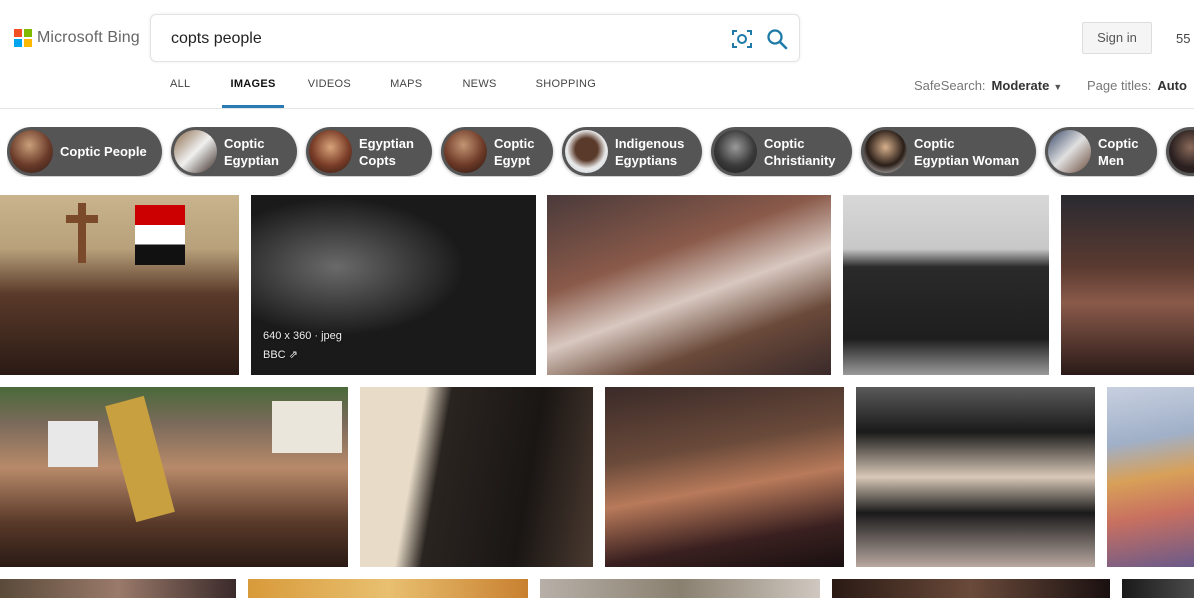  What do you see at coordinates (1020, 85) in the screenshot?
I see `safesearch-value: Moderate` at bounding box center [1020, 85].